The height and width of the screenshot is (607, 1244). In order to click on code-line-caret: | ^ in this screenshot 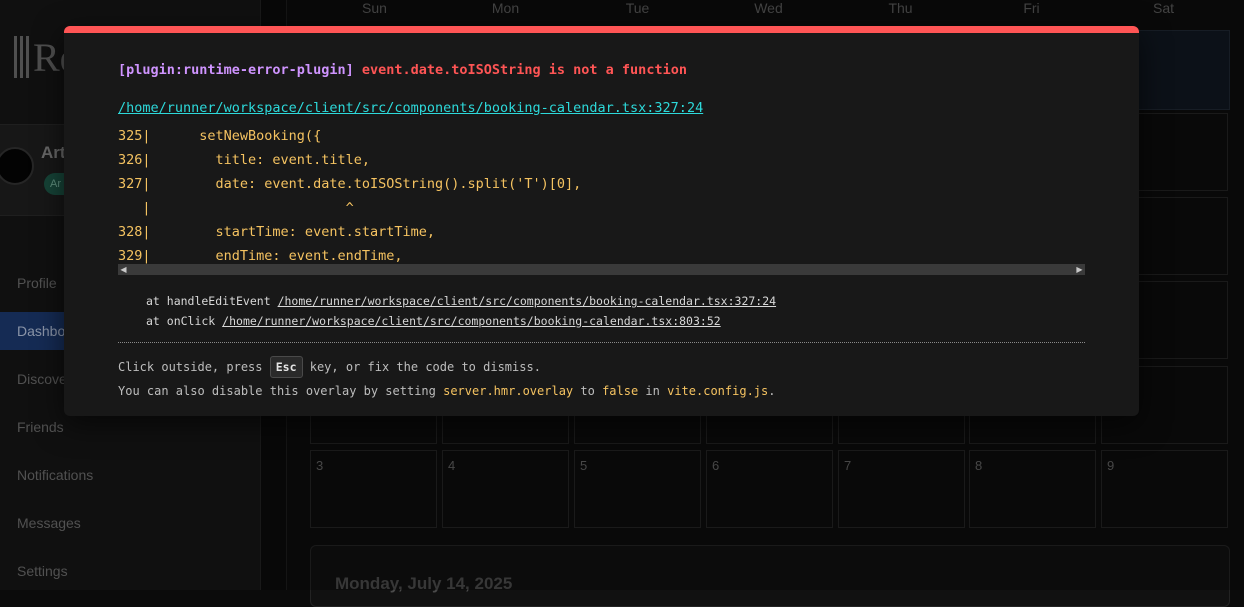, I will do `click(236, 208)`.